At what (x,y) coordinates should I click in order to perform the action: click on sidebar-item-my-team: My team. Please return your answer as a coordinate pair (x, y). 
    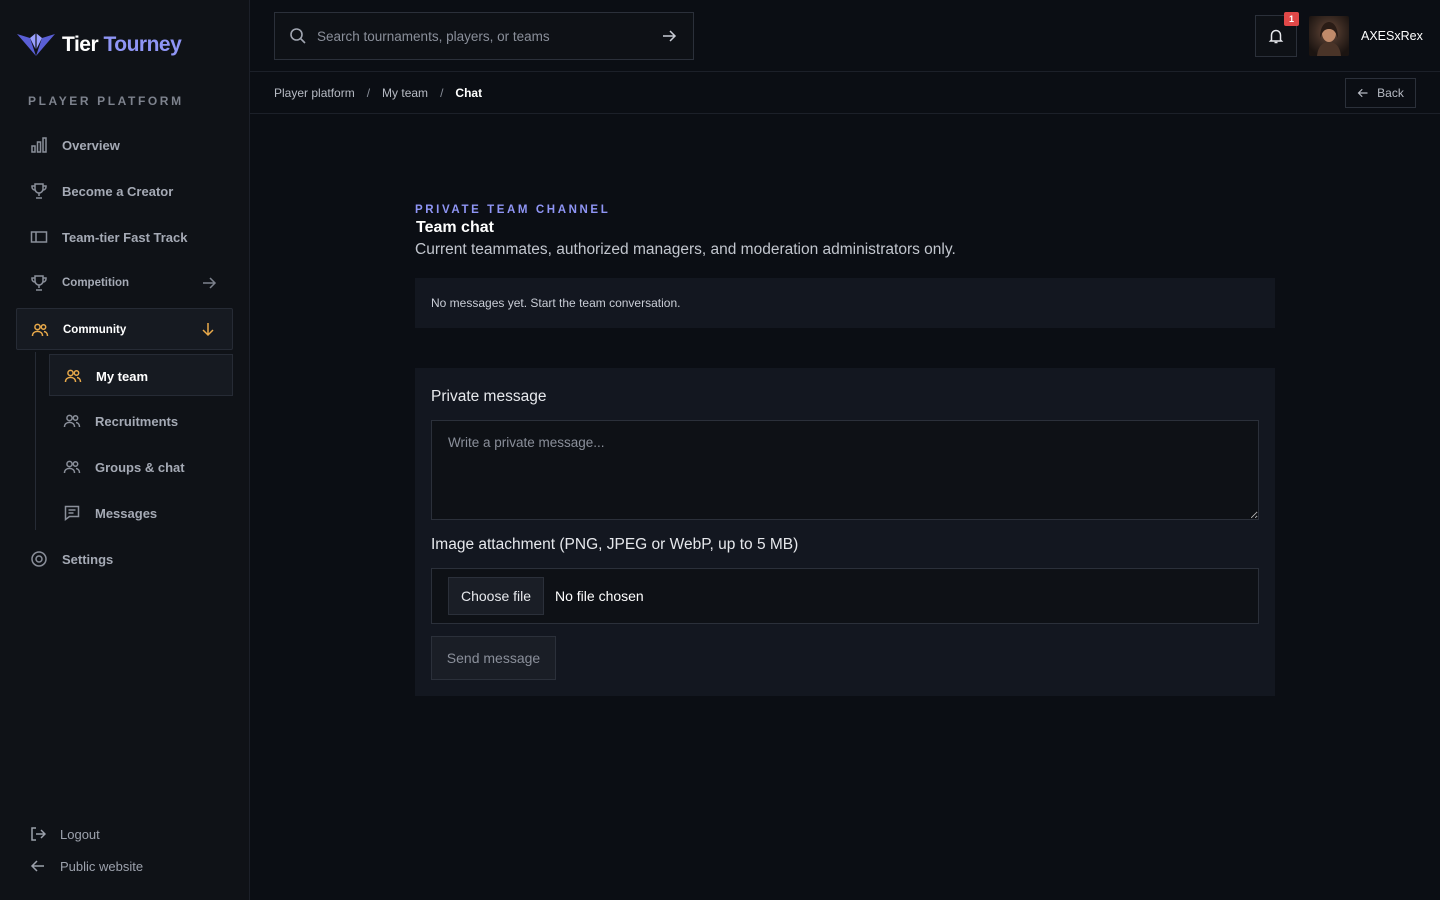
    Looking at the image, I should click on (141, 375).